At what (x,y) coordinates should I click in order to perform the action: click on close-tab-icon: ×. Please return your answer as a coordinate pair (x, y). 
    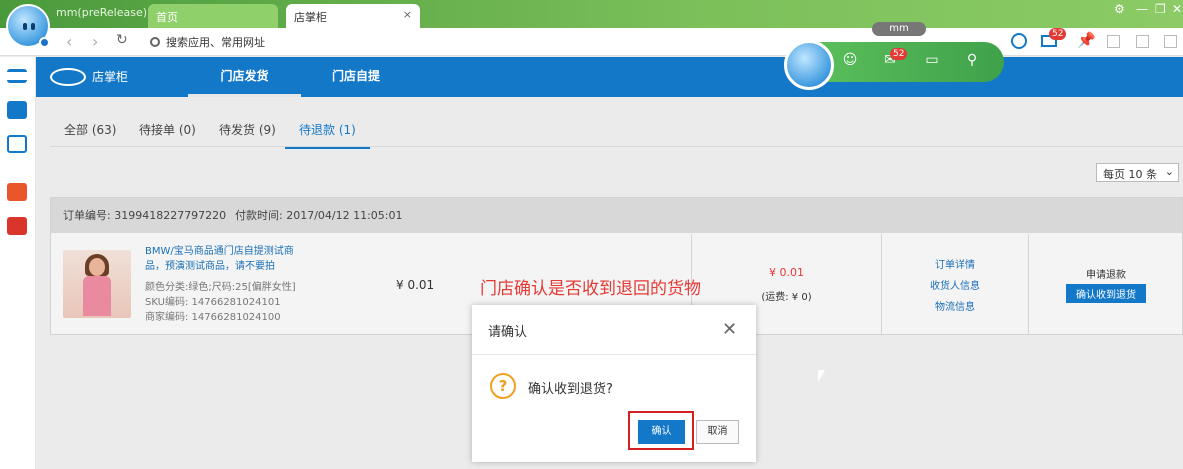
    Looking at the image, I should click on (407, 14).